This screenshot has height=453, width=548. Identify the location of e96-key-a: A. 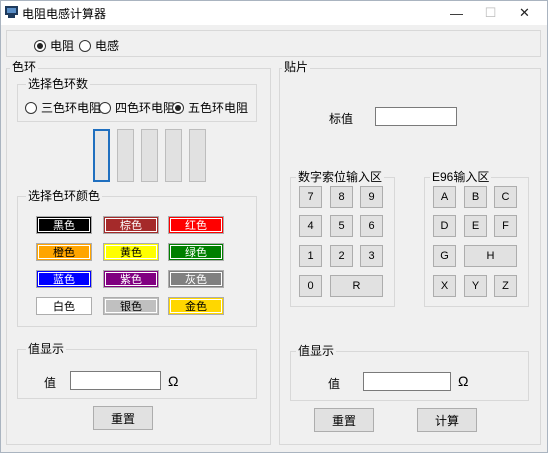
(444, 197).